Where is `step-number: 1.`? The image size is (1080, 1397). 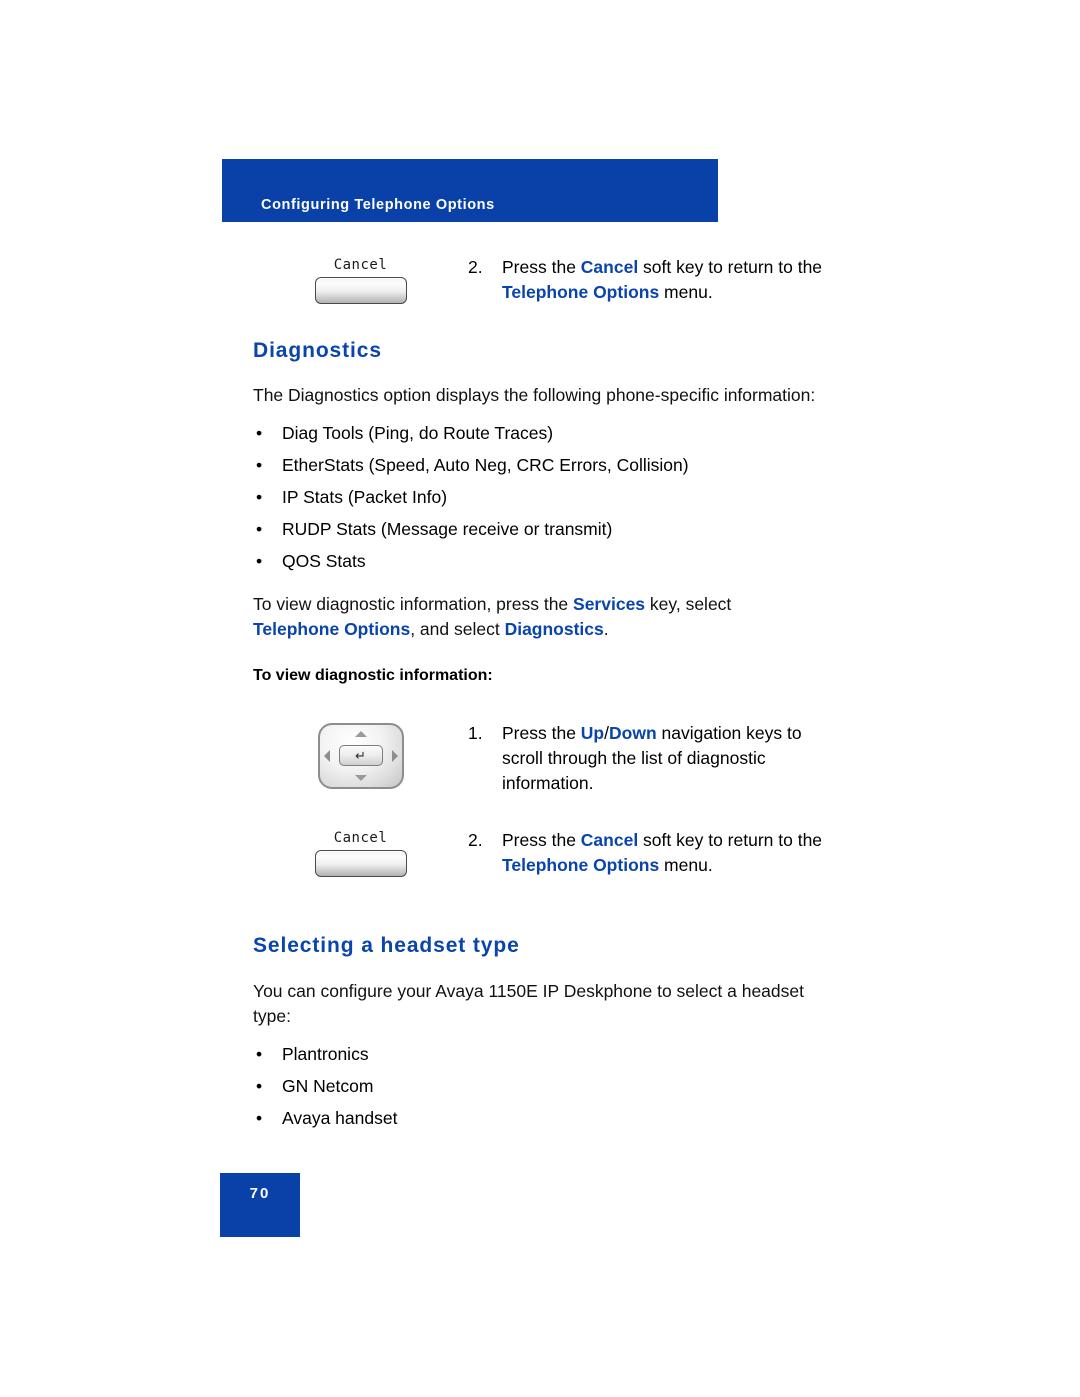
step-number: 1. is located at coordinates (475, 733).